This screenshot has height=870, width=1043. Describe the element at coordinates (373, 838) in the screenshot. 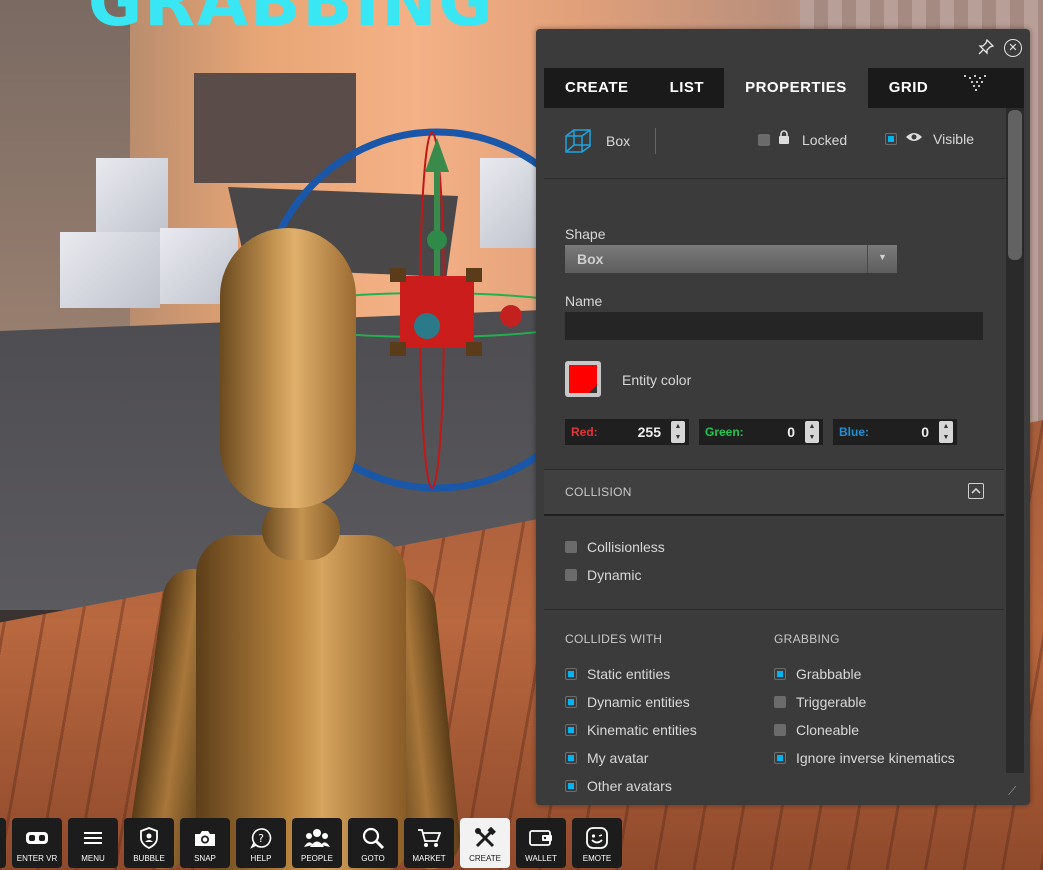

I see `search-icon` at that location.